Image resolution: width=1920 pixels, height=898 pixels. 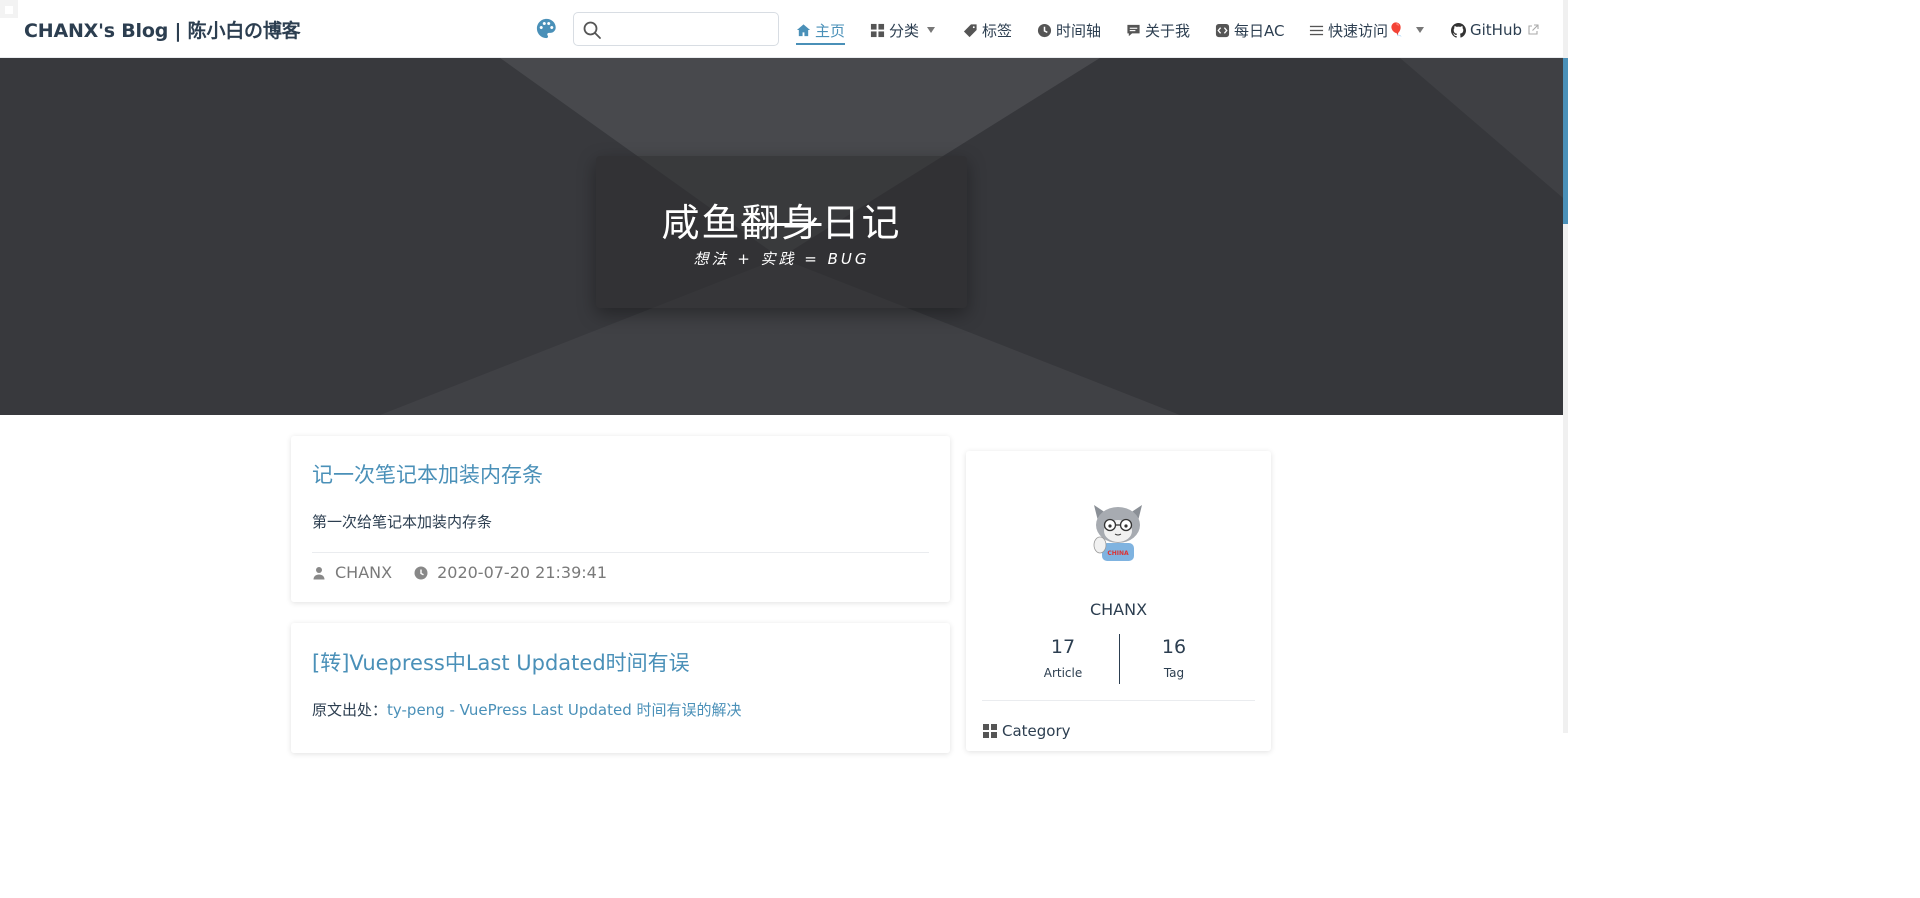 I want to click on nav-quick-access-label: 快速访问, so click(x=1358, y=30).